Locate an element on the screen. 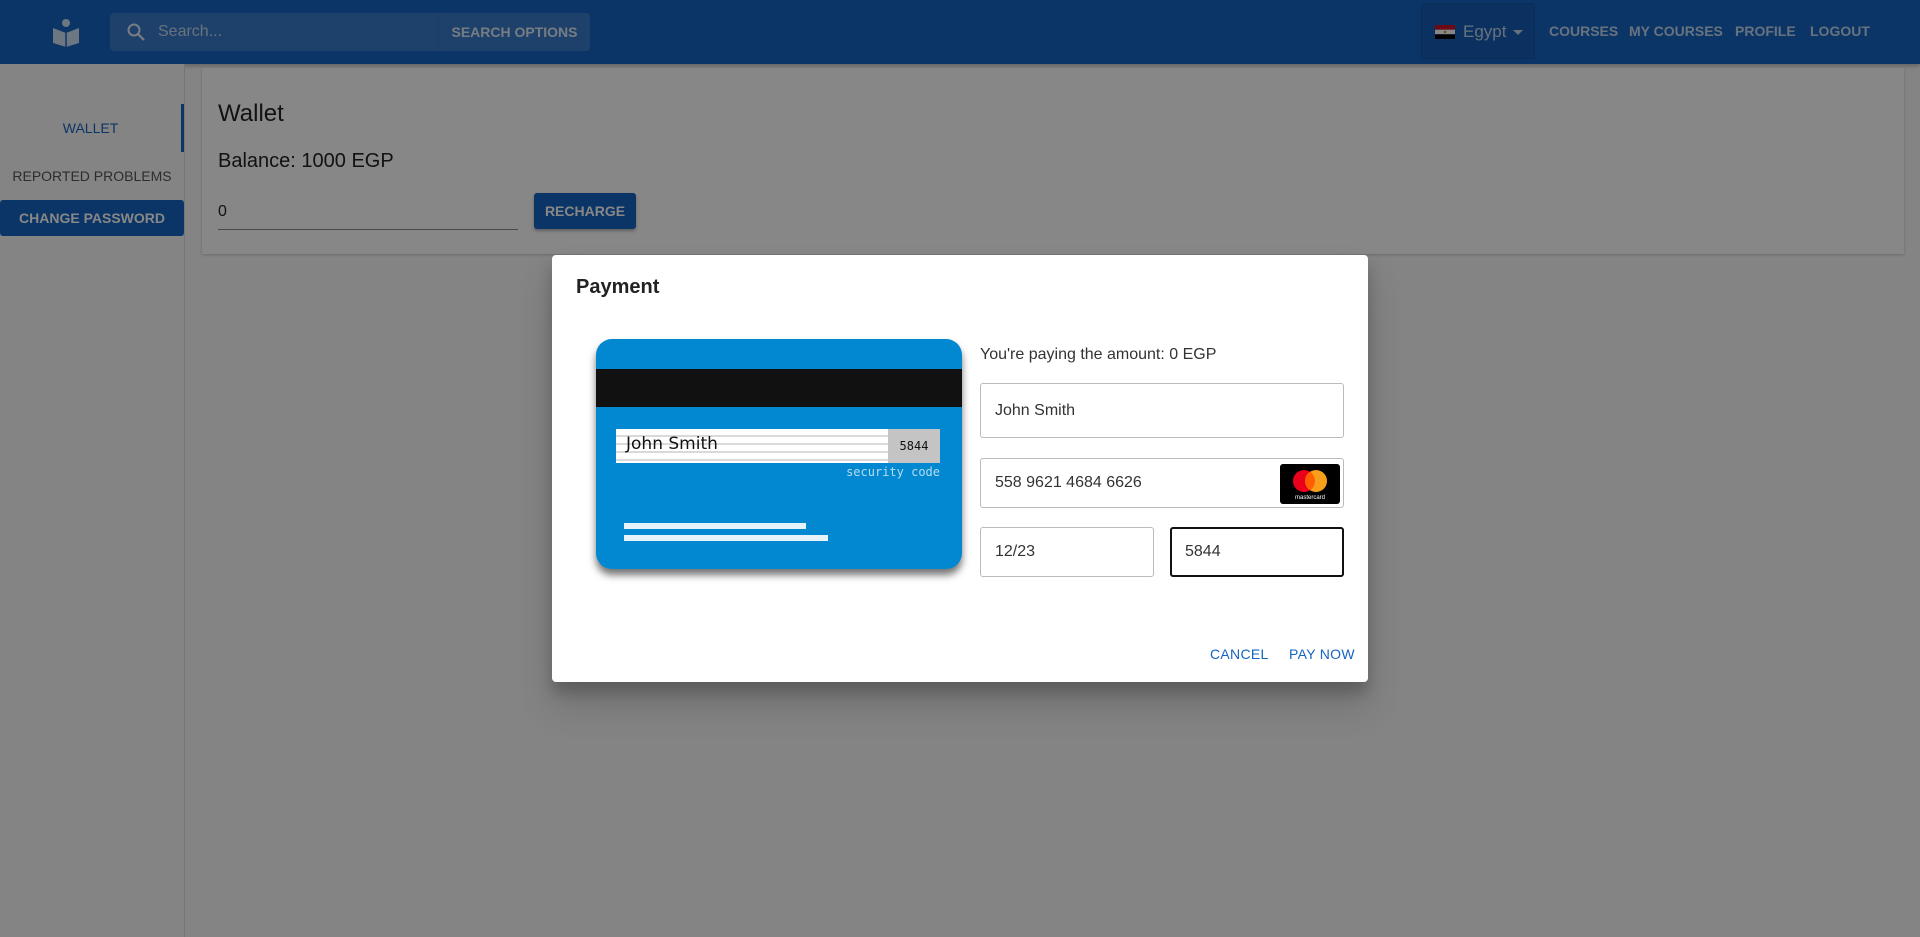 This screenshot has width=1920, height=937. card-number-field: mastercard is located at coordinates (1162, 483).